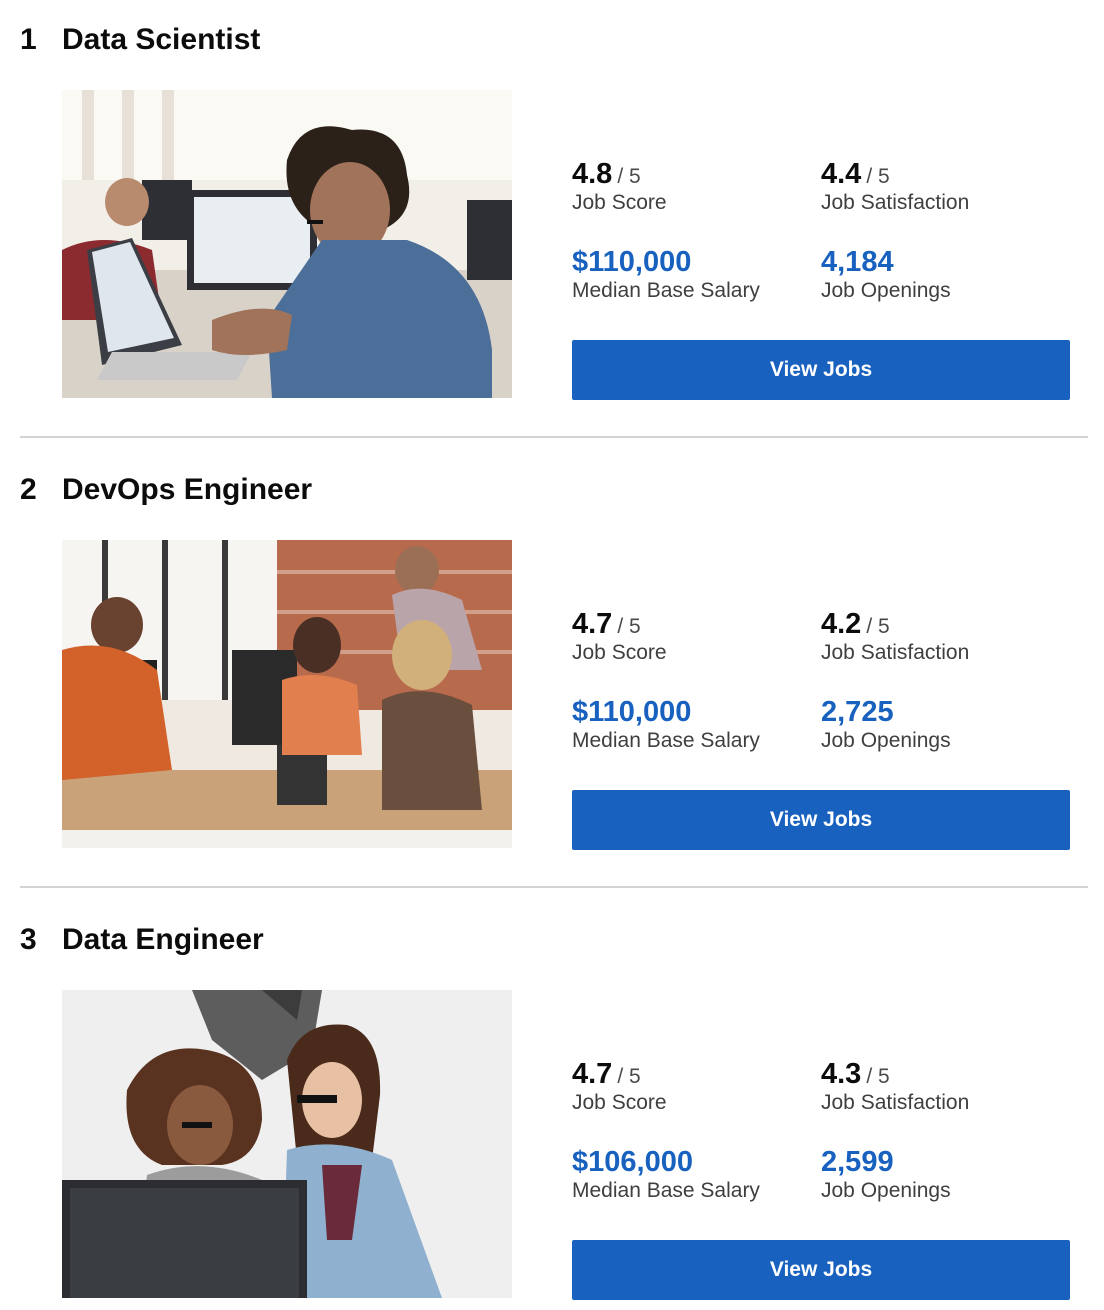 The height and width of the screenshot is (1310, 1104). I want to click on job-heading: 1 Data Scientist, so click(140, 40).